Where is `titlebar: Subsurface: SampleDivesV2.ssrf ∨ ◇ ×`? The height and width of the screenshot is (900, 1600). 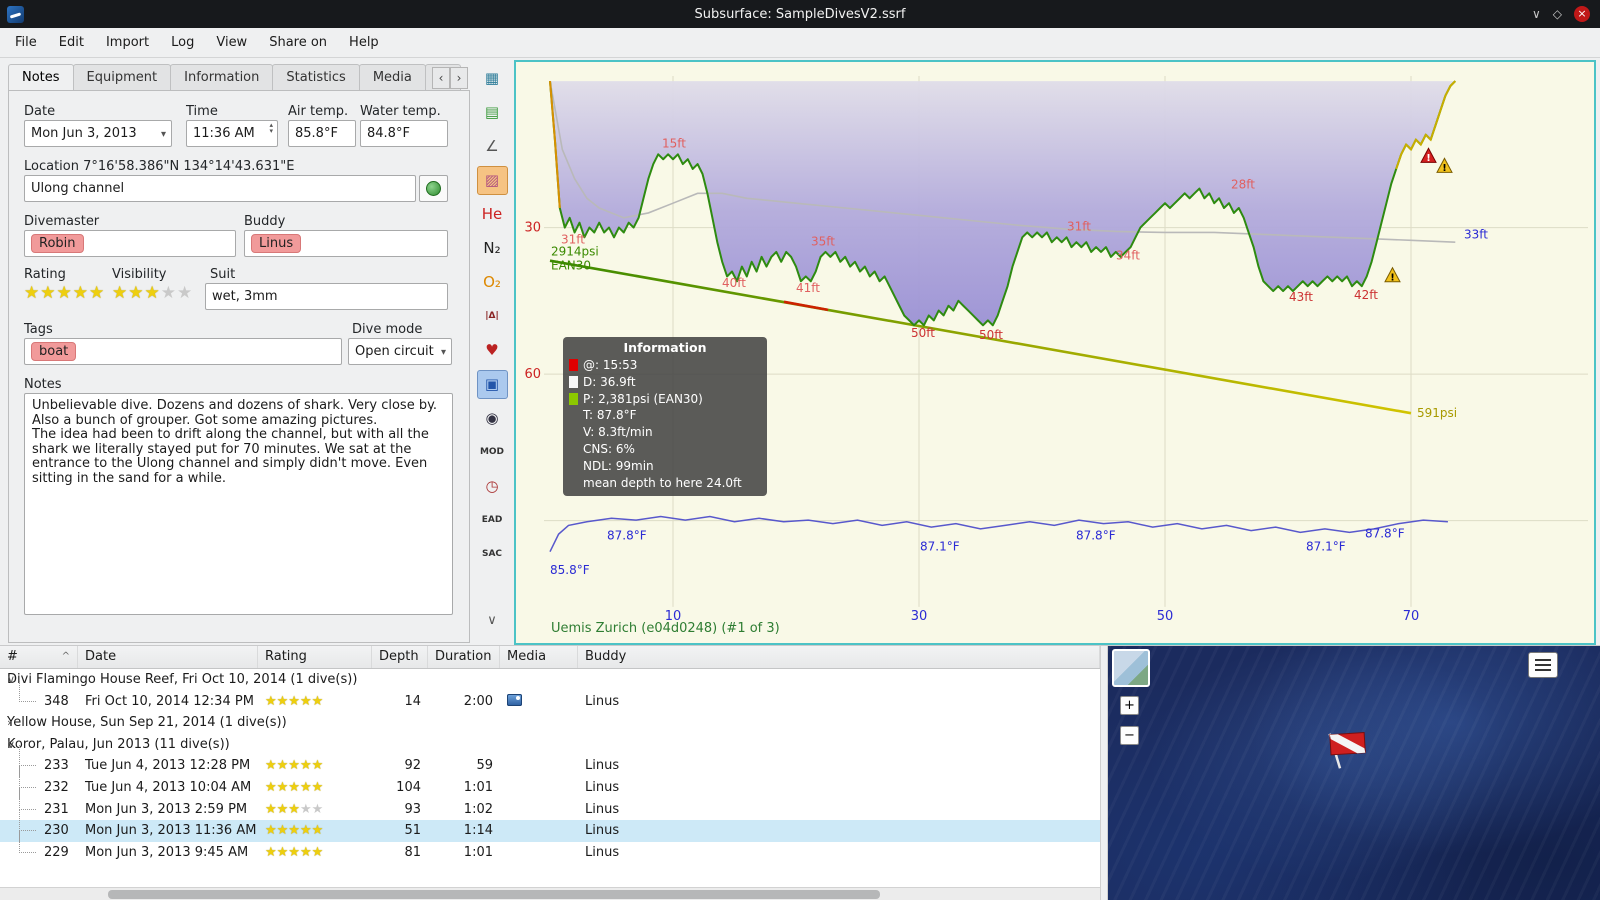
titlebar: Subsurface: SampleDivesV2.ssrf ∨ ◇ × is located at coordinates (800, 14).